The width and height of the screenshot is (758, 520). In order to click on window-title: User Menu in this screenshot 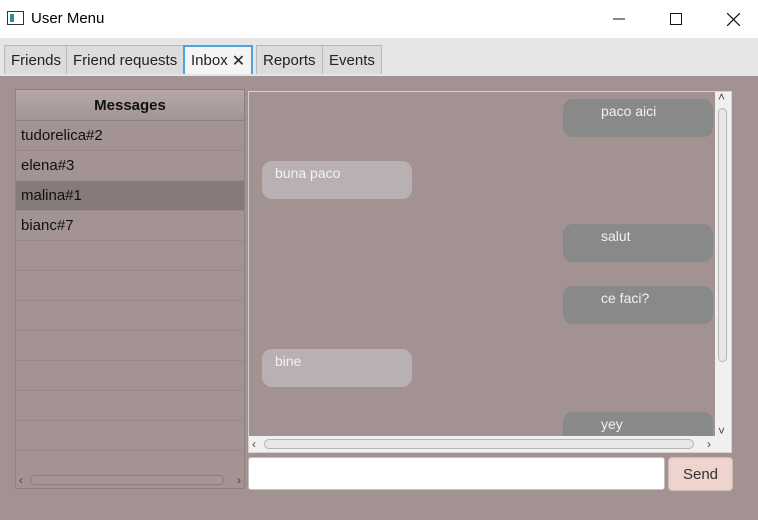, I will do `click(68, 18)`.